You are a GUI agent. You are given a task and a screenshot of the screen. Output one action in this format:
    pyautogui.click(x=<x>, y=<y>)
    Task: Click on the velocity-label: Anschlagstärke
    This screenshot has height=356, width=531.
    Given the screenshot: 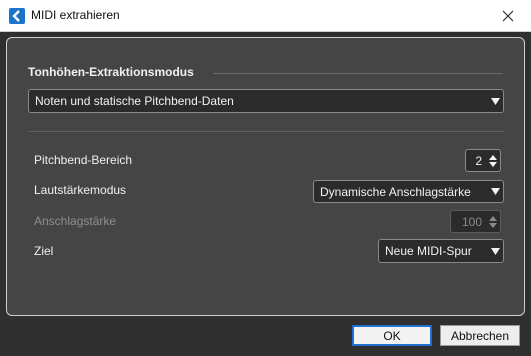 What is the action you would take?
    pyautogui.click(x=75, y=221)
    